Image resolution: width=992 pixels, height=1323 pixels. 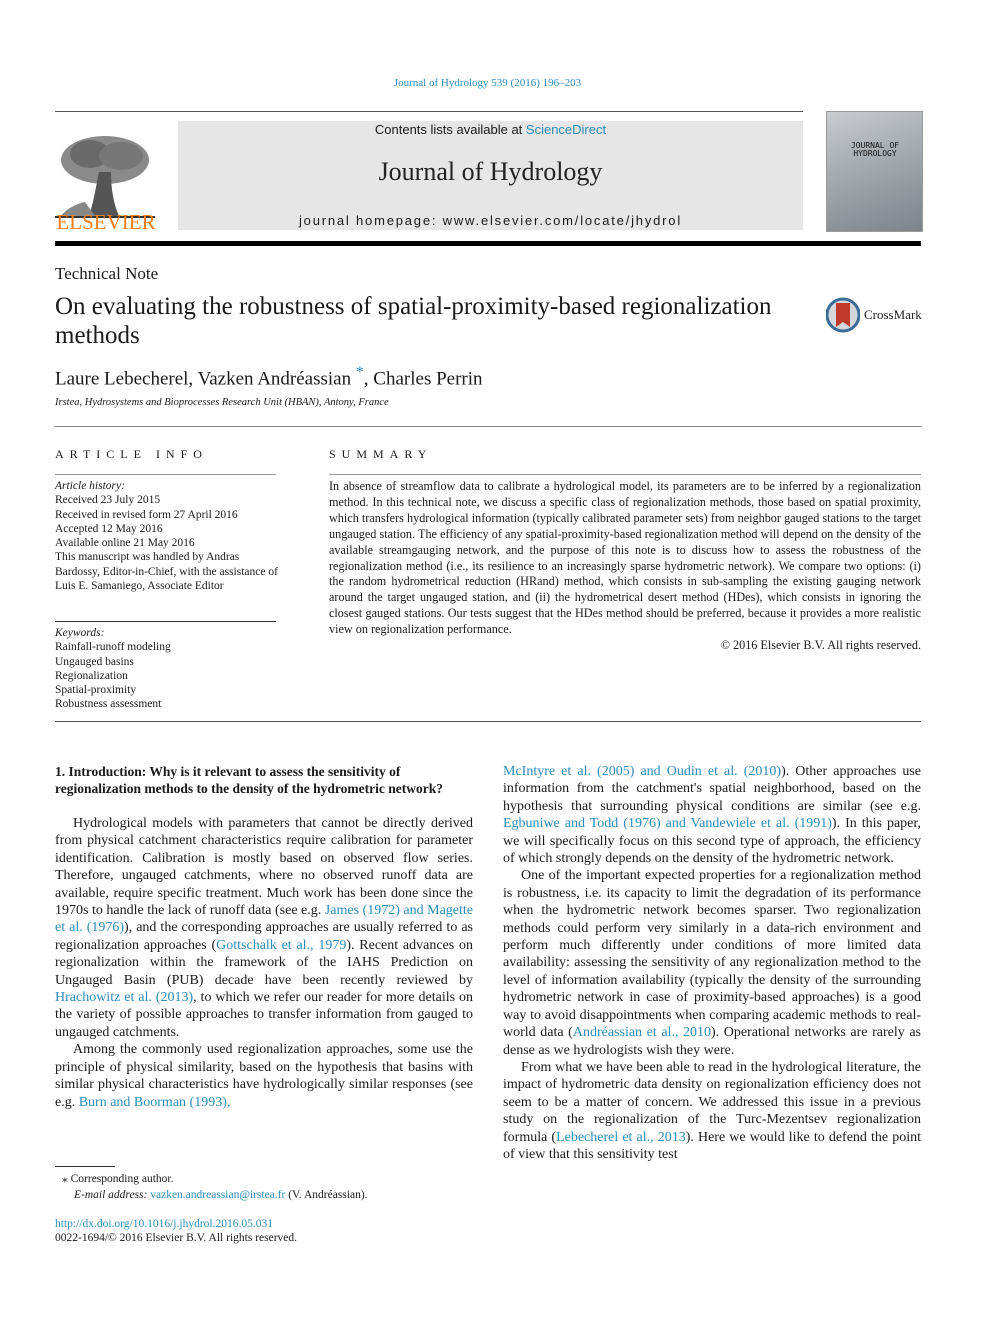 I want to click on reference-link: Lebecherel et al., 2013, so click(x=621, y=1137).